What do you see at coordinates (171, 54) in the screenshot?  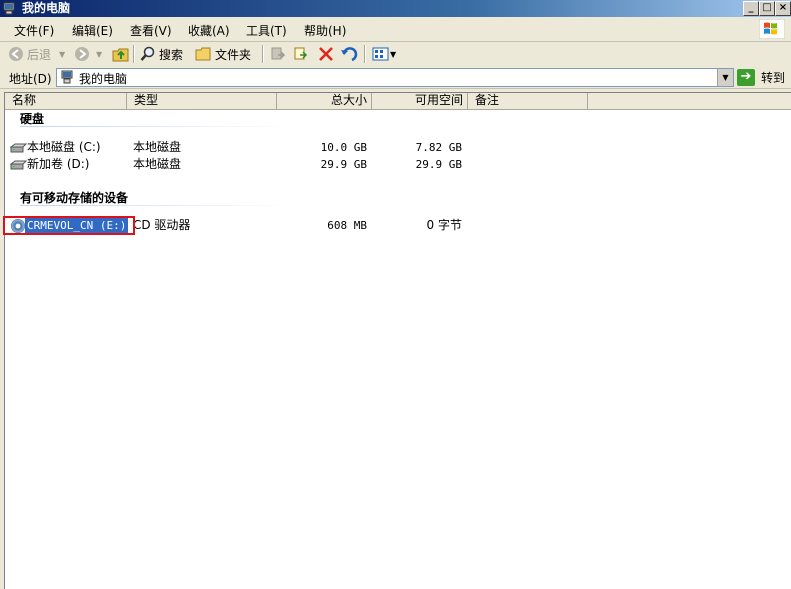 I see `search-label: 搜索` at bounding box center [171, 54].